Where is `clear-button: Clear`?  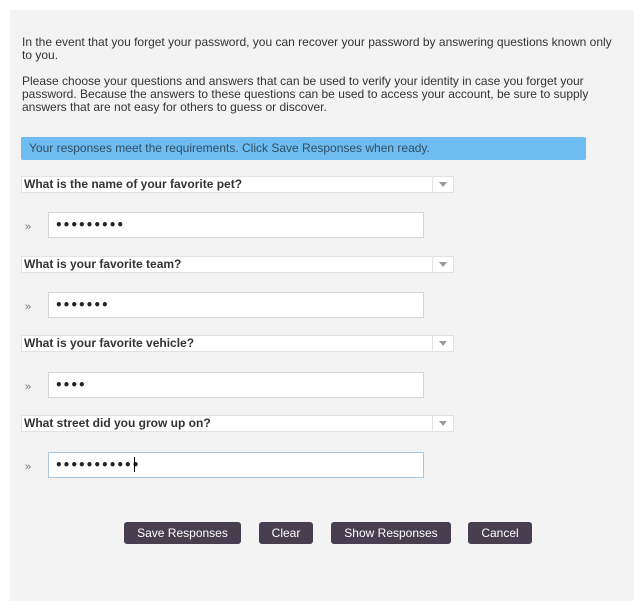
clear-button: Clear is located at coordinates (286, 533).